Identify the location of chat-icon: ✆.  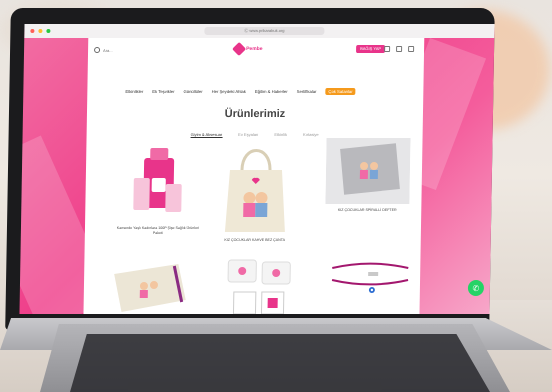
(476, 288).